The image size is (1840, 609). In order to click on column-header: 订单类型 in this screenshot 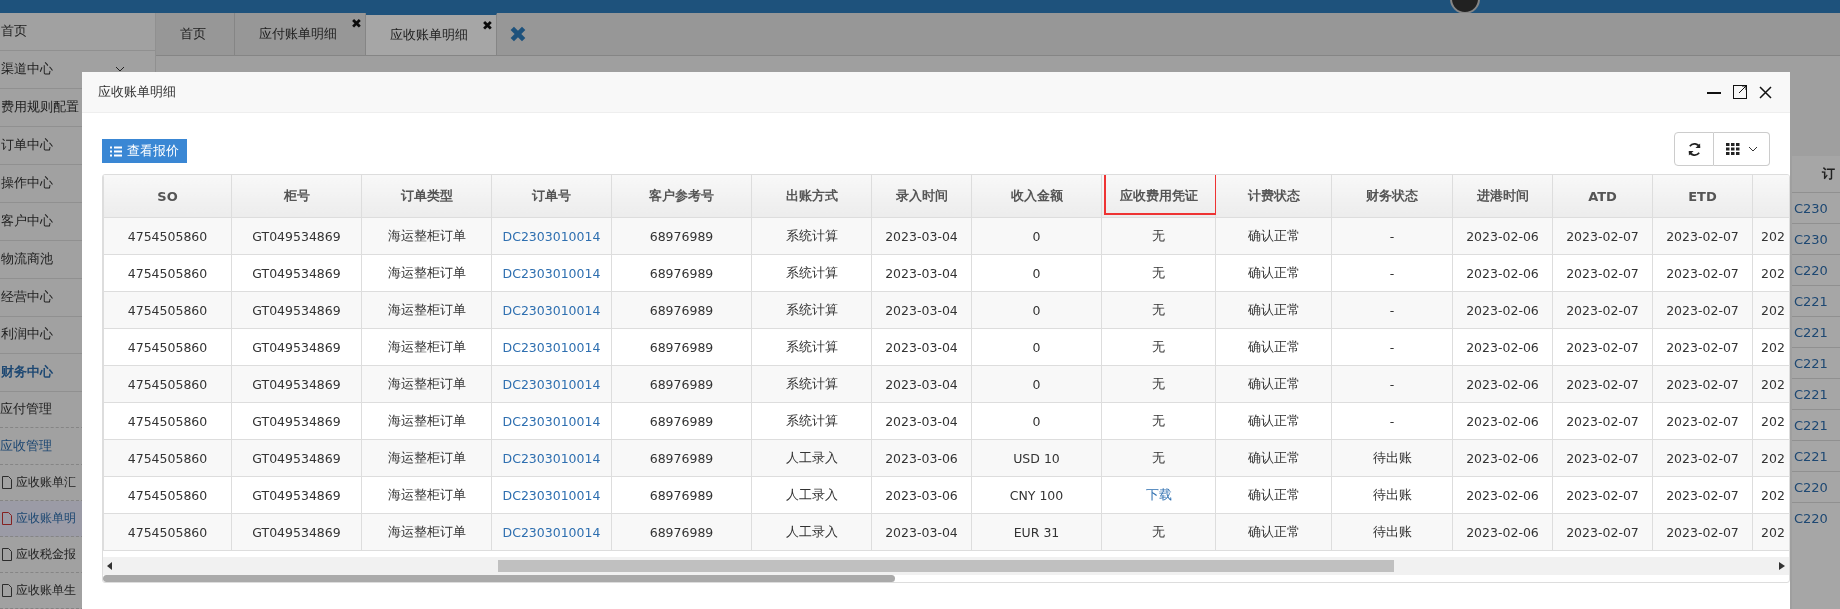, I will do `click(426, 196)`.